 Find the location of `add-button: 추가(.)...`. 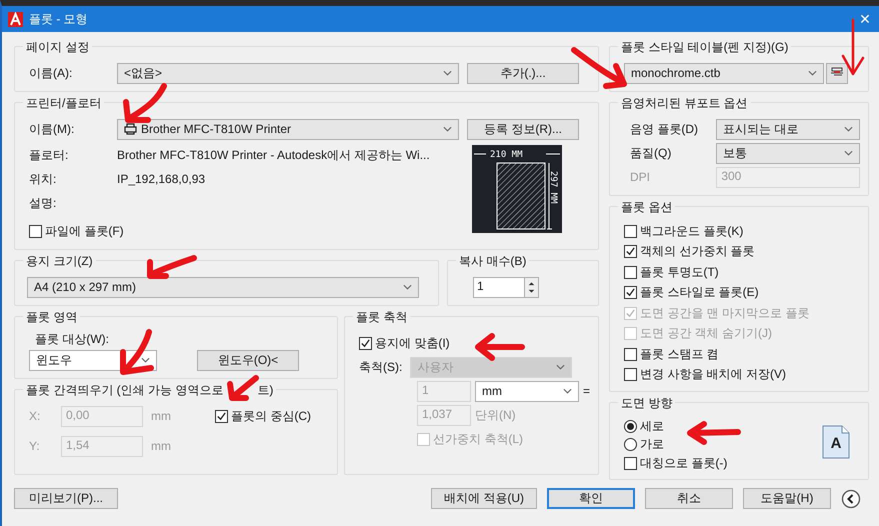

add-button: 추가(.)... is located at coordinates (523, 73).